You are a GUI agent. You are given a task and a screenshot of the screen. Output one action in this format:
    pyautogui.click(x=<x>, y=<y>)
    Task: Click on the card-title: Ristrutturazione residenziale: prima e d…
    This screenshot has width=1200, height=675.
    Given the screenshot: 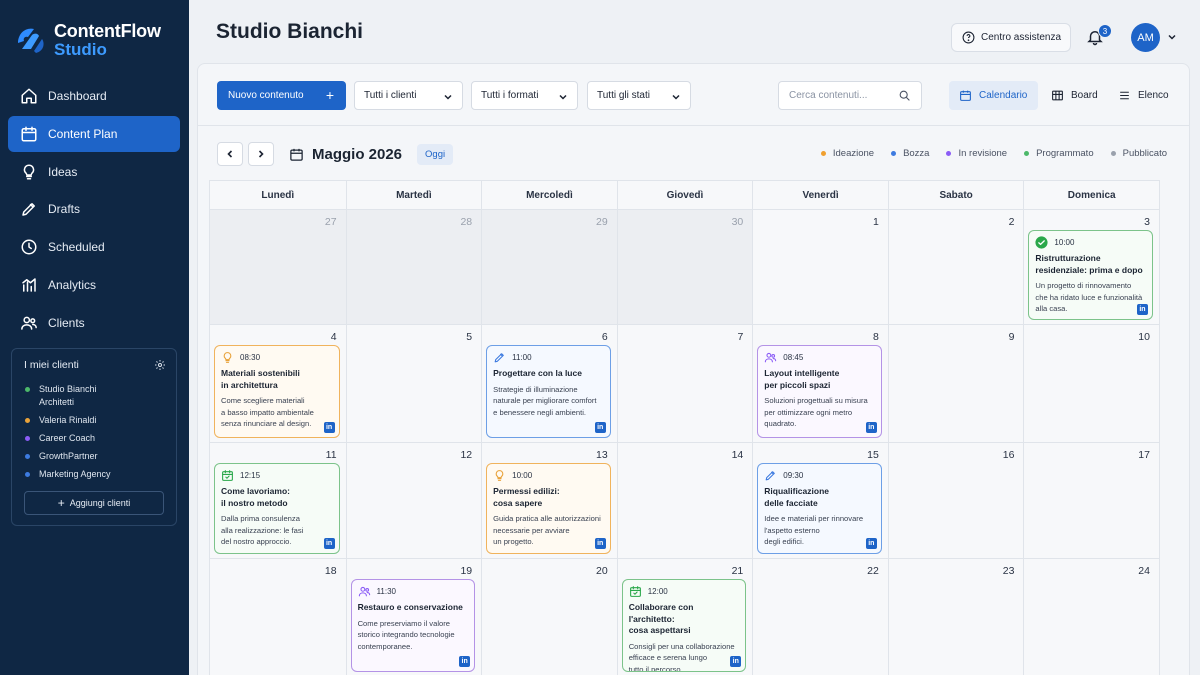 What is the action you would take?
    pyautogui.click(x=1089, y=264)
    